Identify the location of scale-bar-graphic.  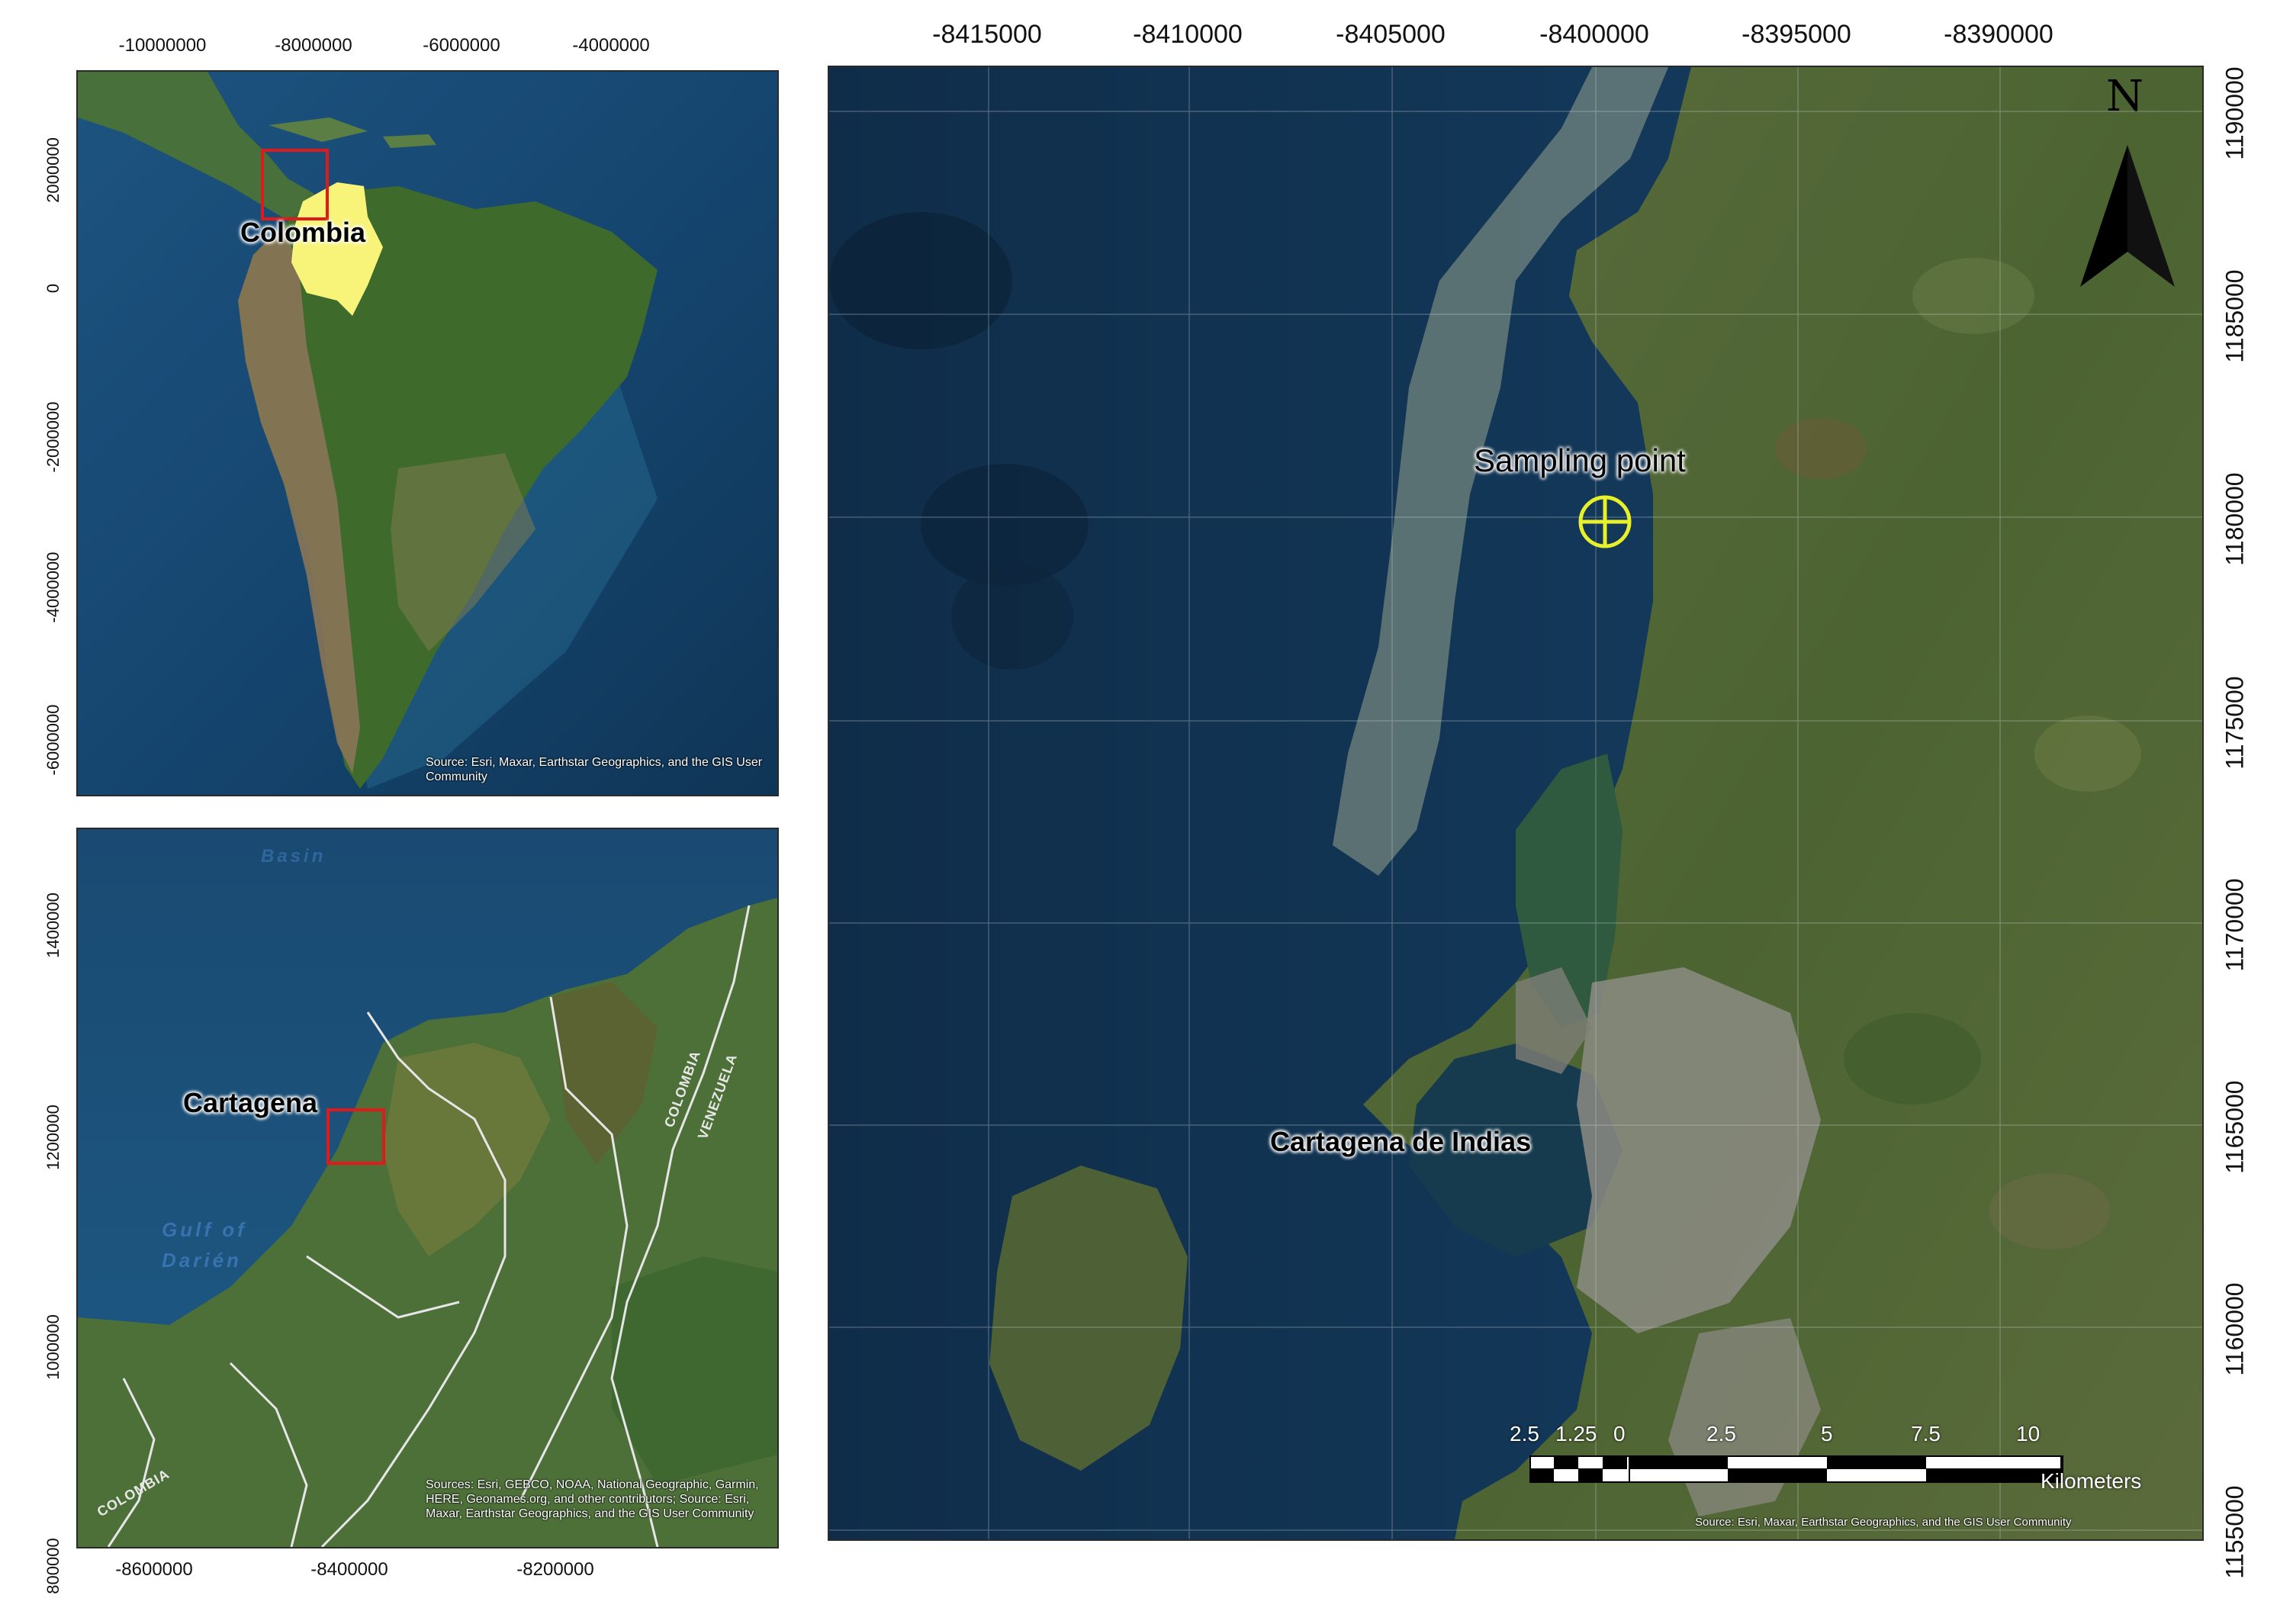
(1796, 1469).